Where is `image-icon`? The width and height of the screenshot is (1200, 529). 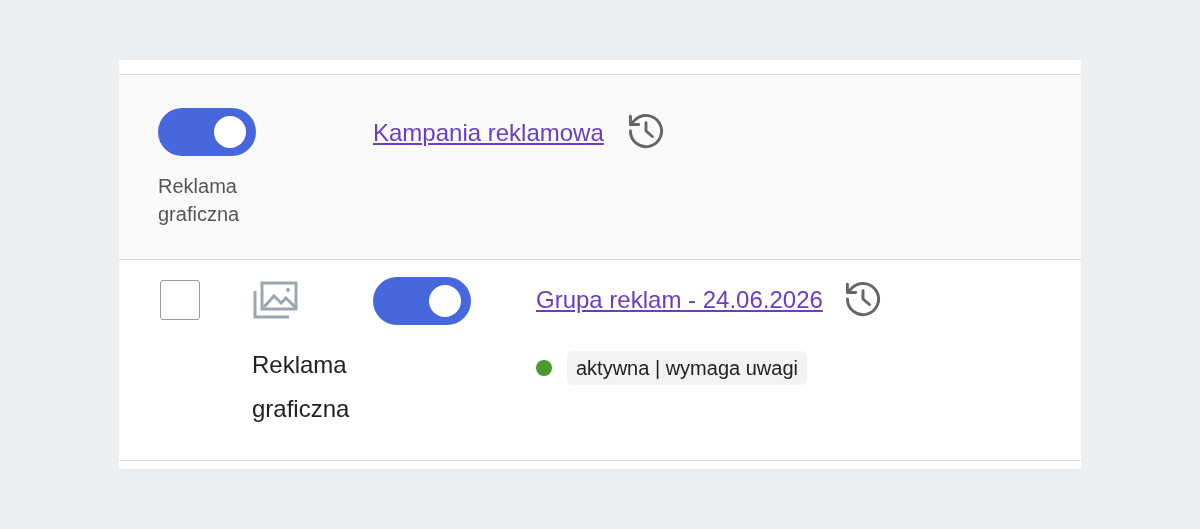
image-icon is located at coordinates (275, 300).